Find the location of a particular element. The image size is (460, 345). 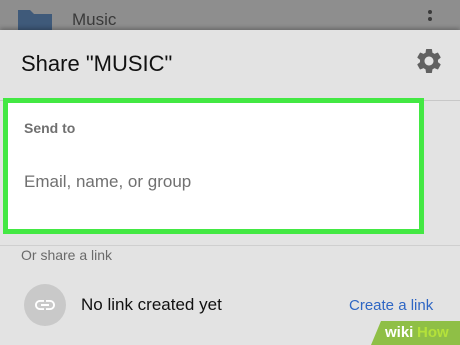

gear-icon is located at coordinates (429, 61).